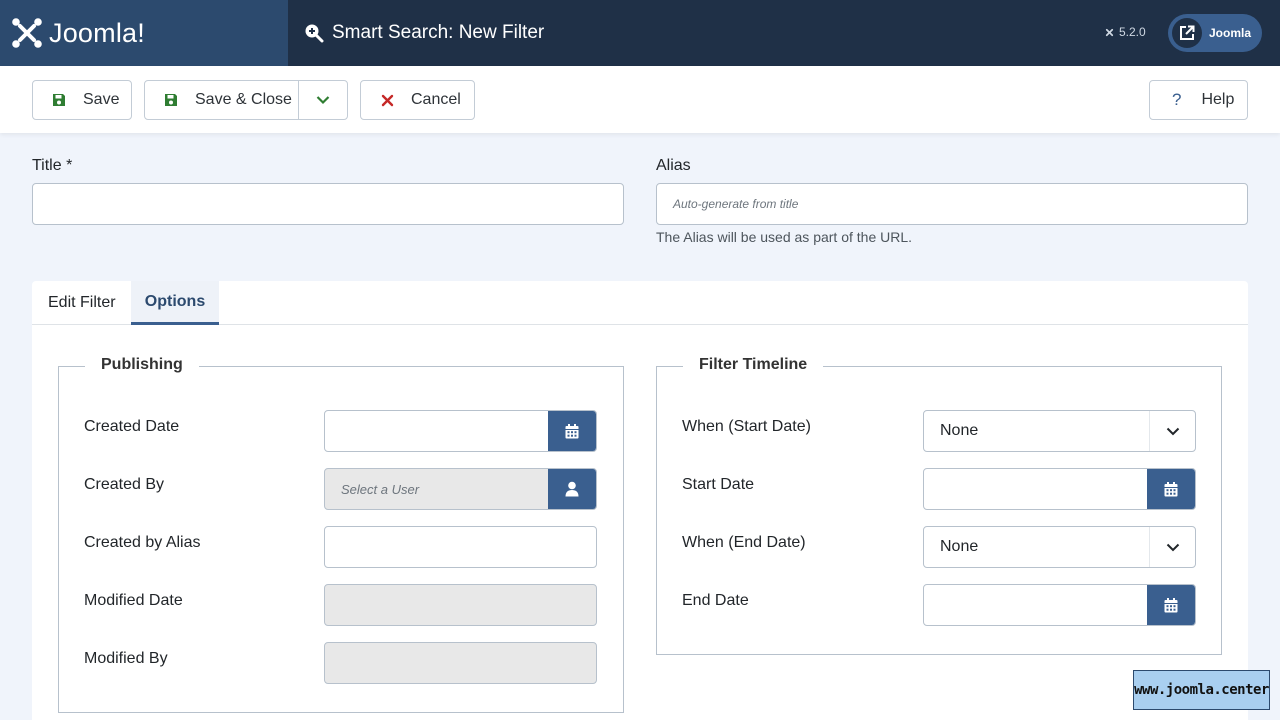  Describe the element at coordinates (142, 365) in the screenshot. I see `publishing-legend: Publishing` at that location.